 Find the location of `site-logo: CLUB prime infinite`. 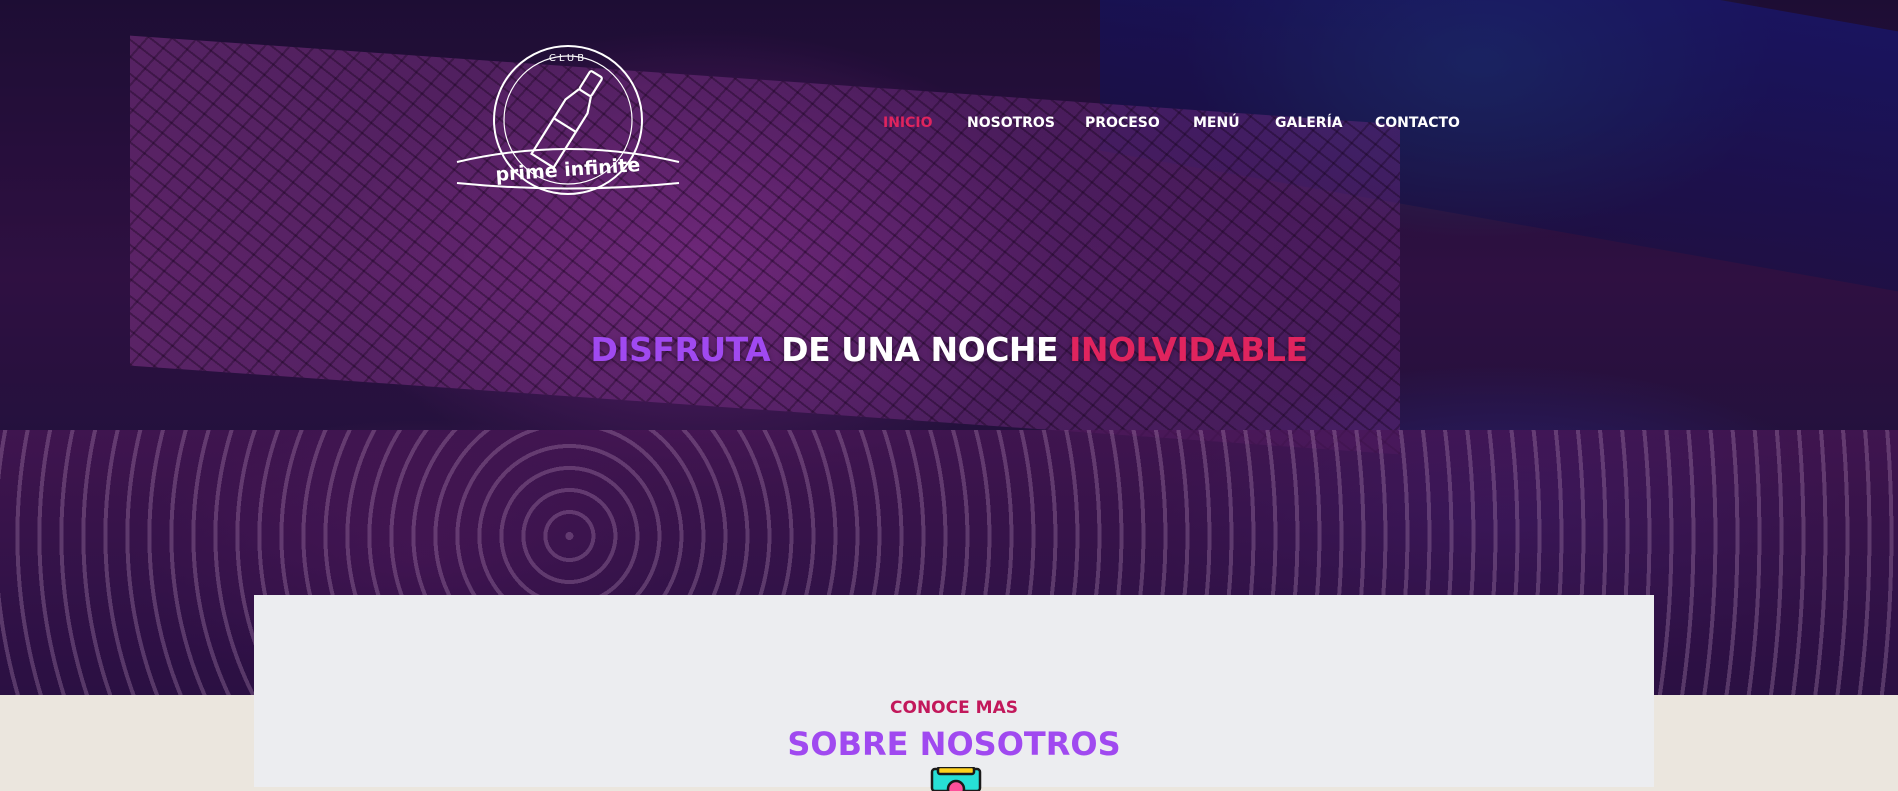

site-logo: CLUB prime infinite is located at coordinates (568, 124).